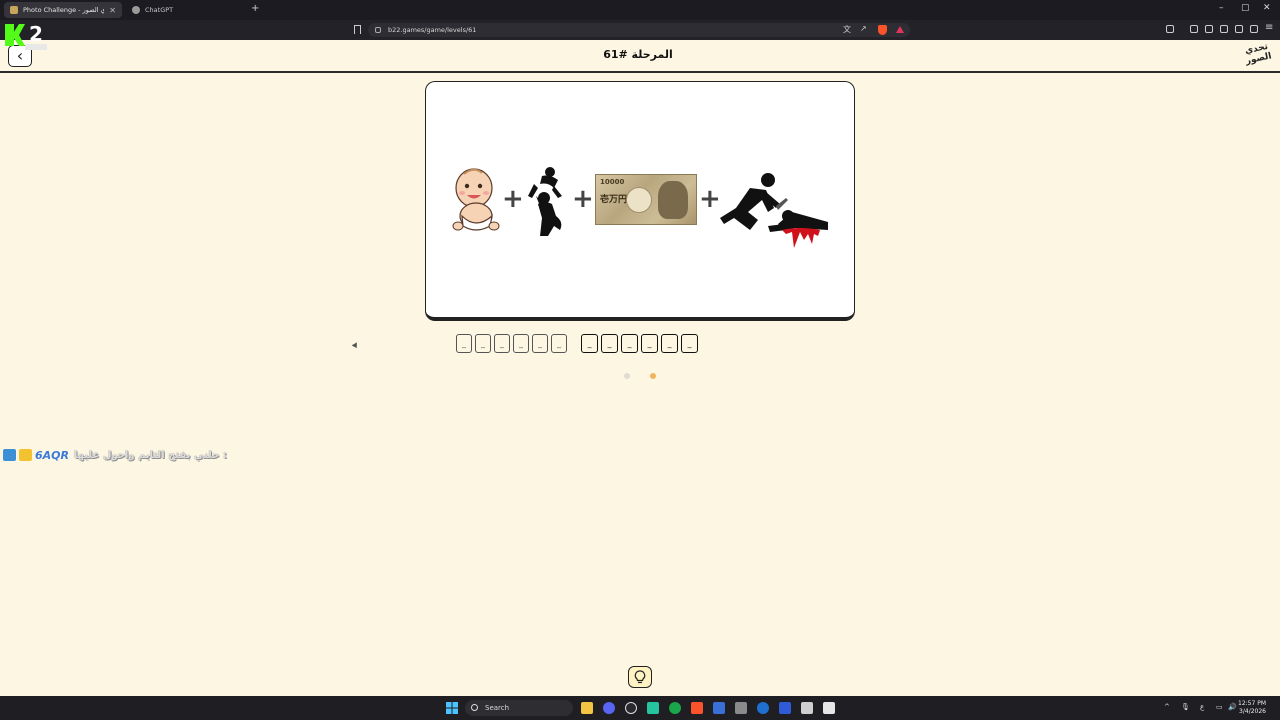  What do you see at coordinates (150, 455) in the screenshot?
I see `chat-message: حلني بفتح التايم واحول عليها :` at bounding box center [150, 455].